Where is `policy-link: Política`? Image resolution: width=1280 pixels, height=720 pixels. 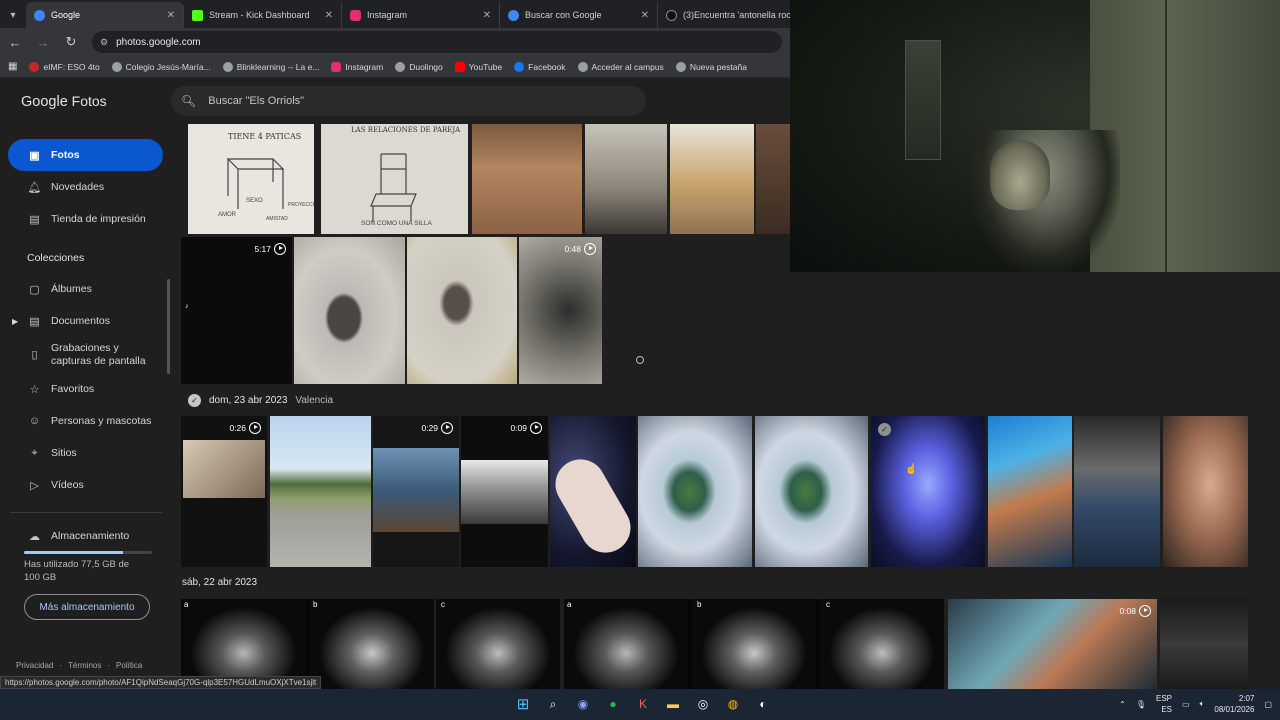
policy-link: Política is located at coordinates (129, 665).